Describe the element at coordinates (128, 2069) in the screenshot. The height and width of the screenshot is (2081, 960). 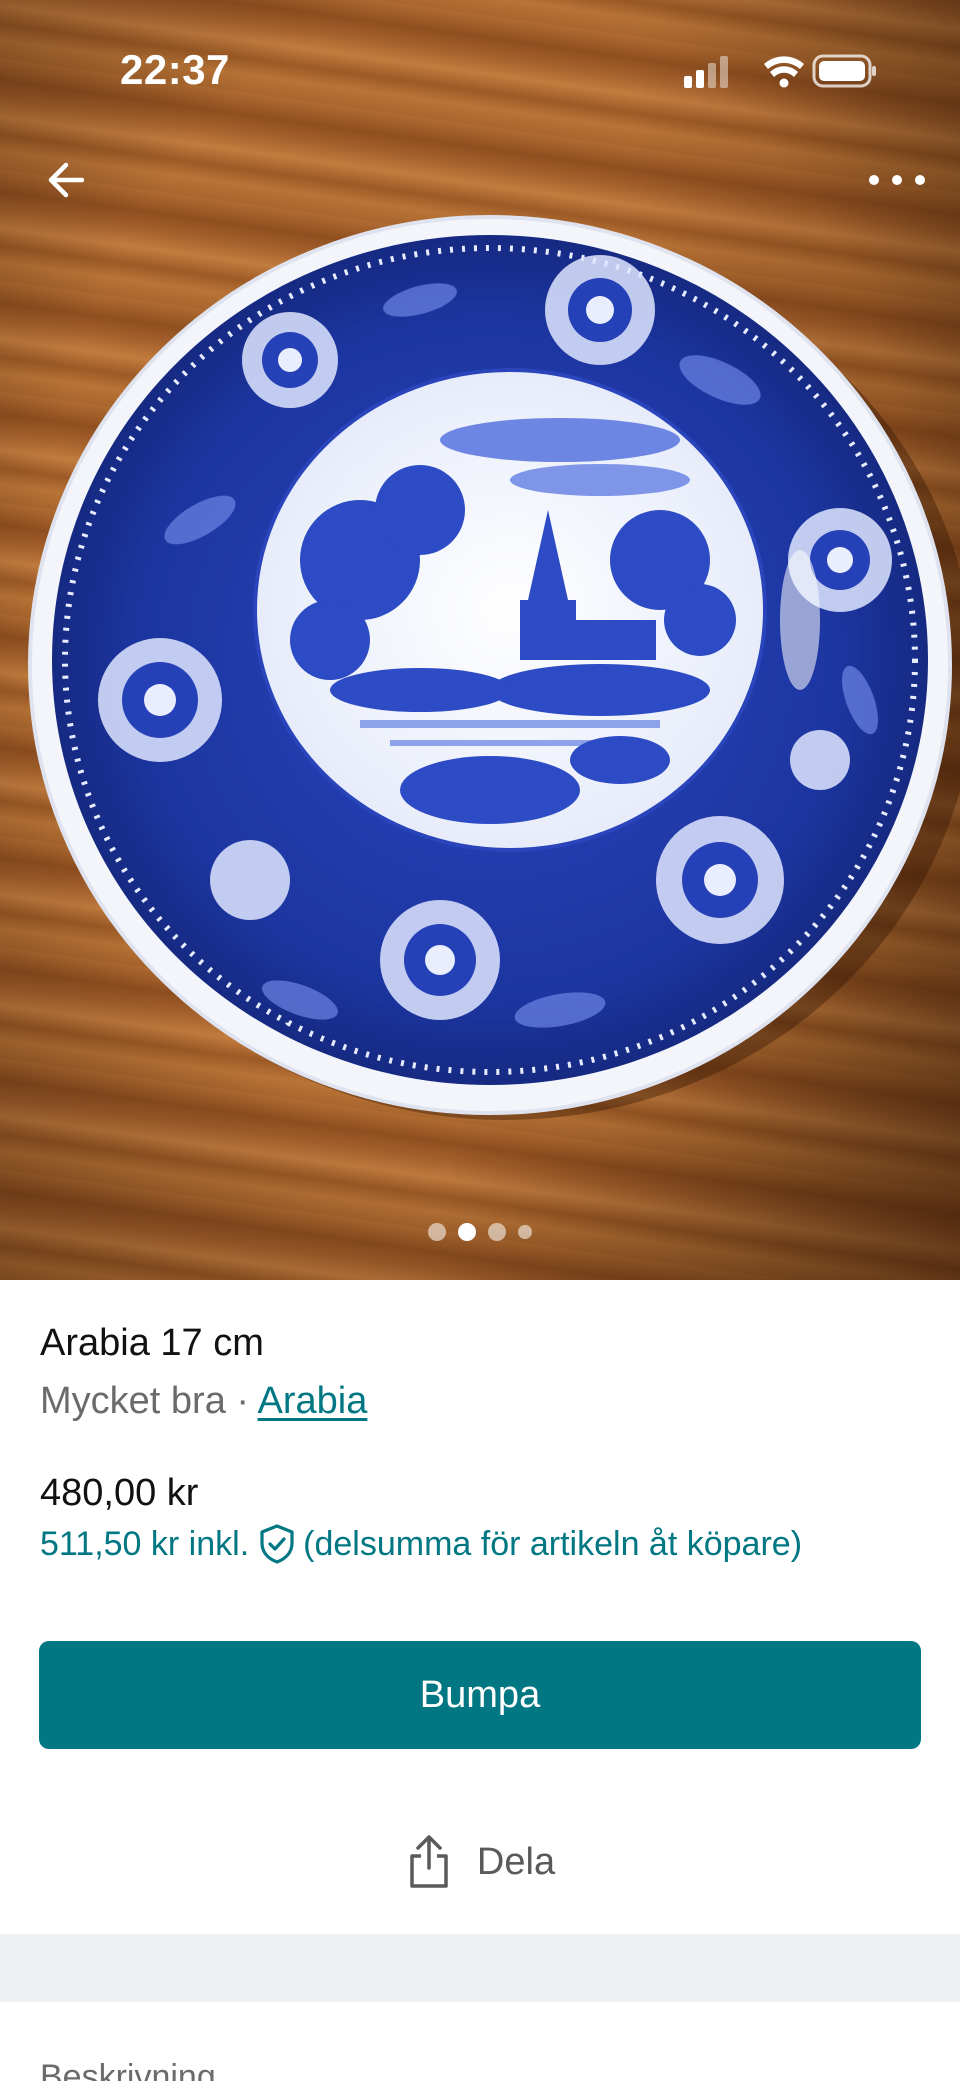
I see `description-heading: Beskrivning` at that location.